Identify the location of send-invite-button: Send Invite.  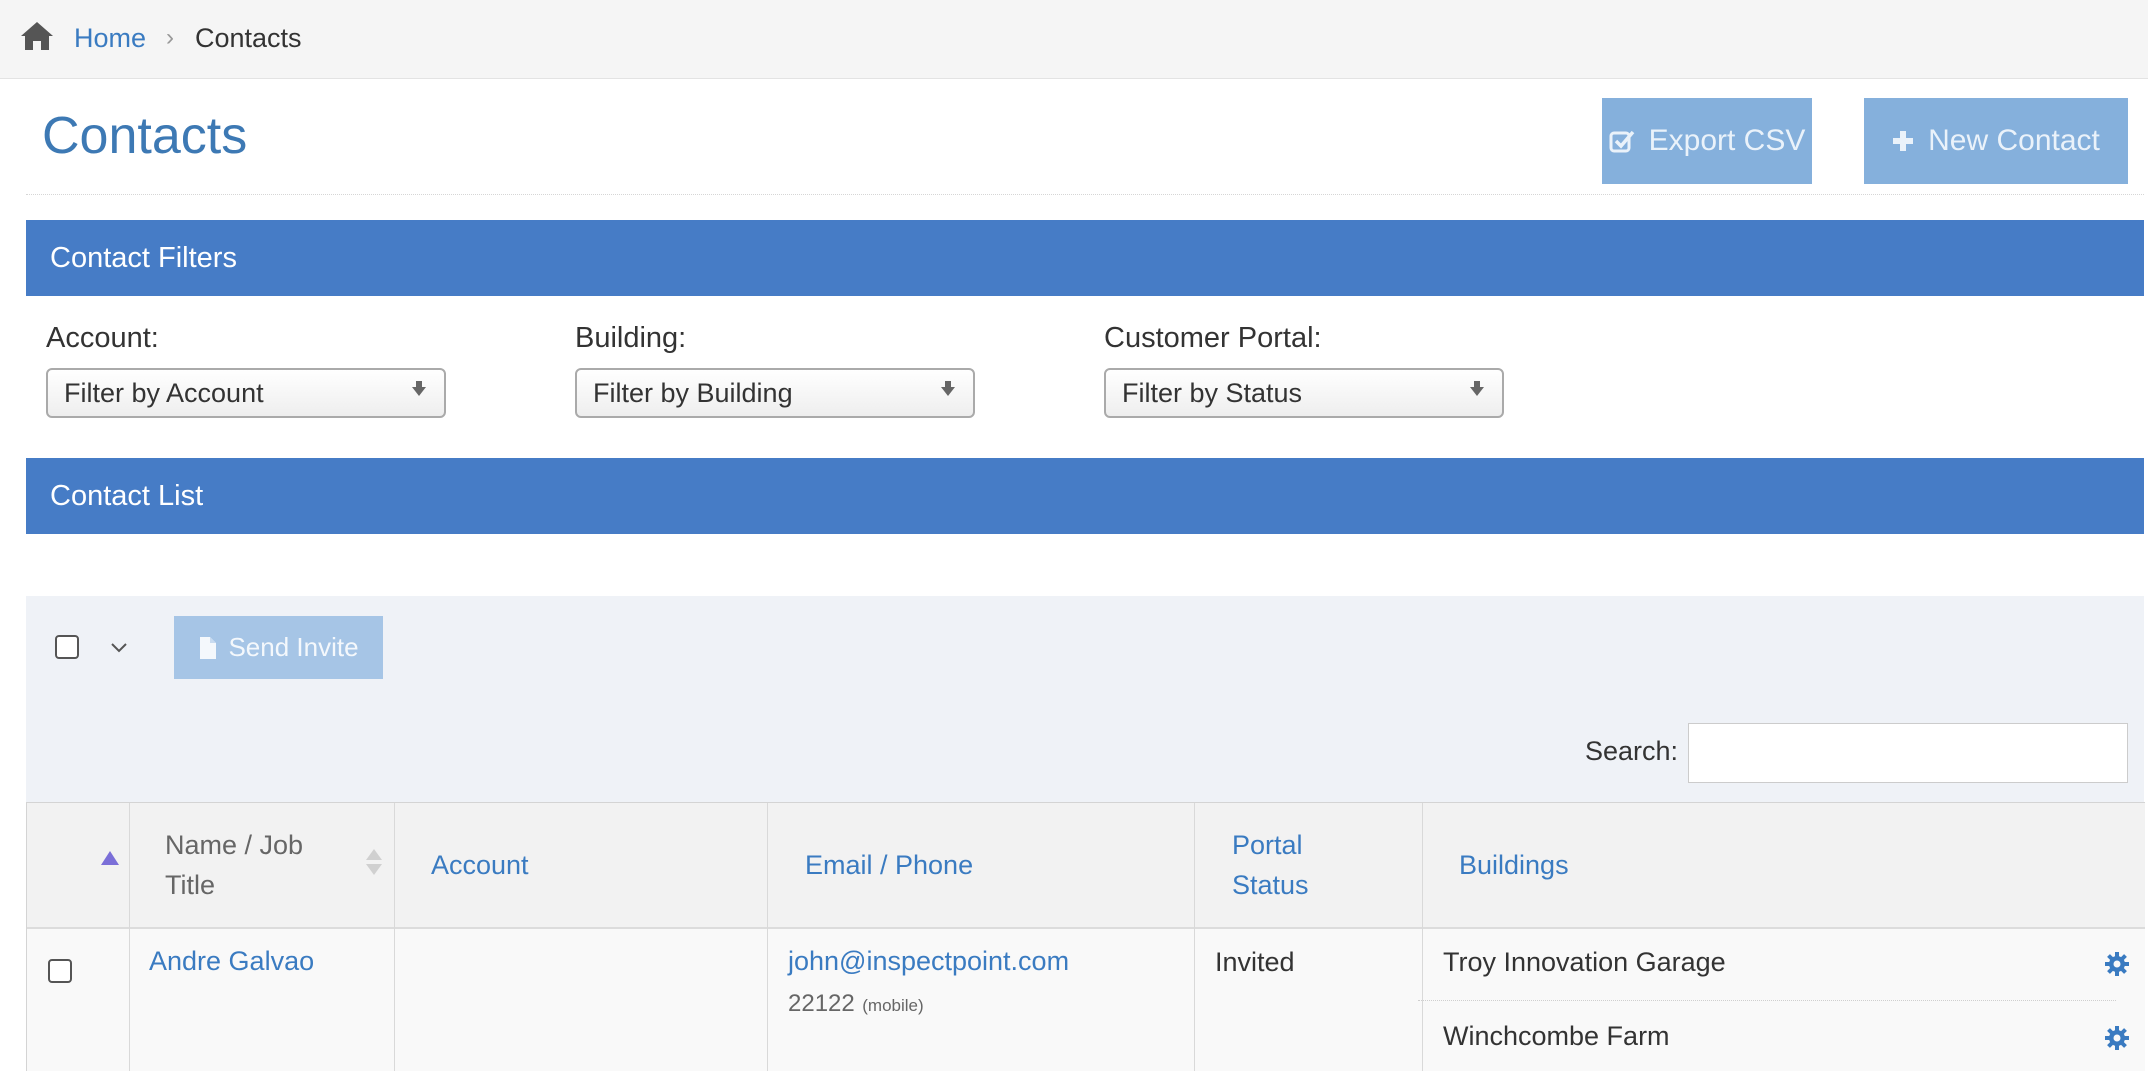
(278, 647).